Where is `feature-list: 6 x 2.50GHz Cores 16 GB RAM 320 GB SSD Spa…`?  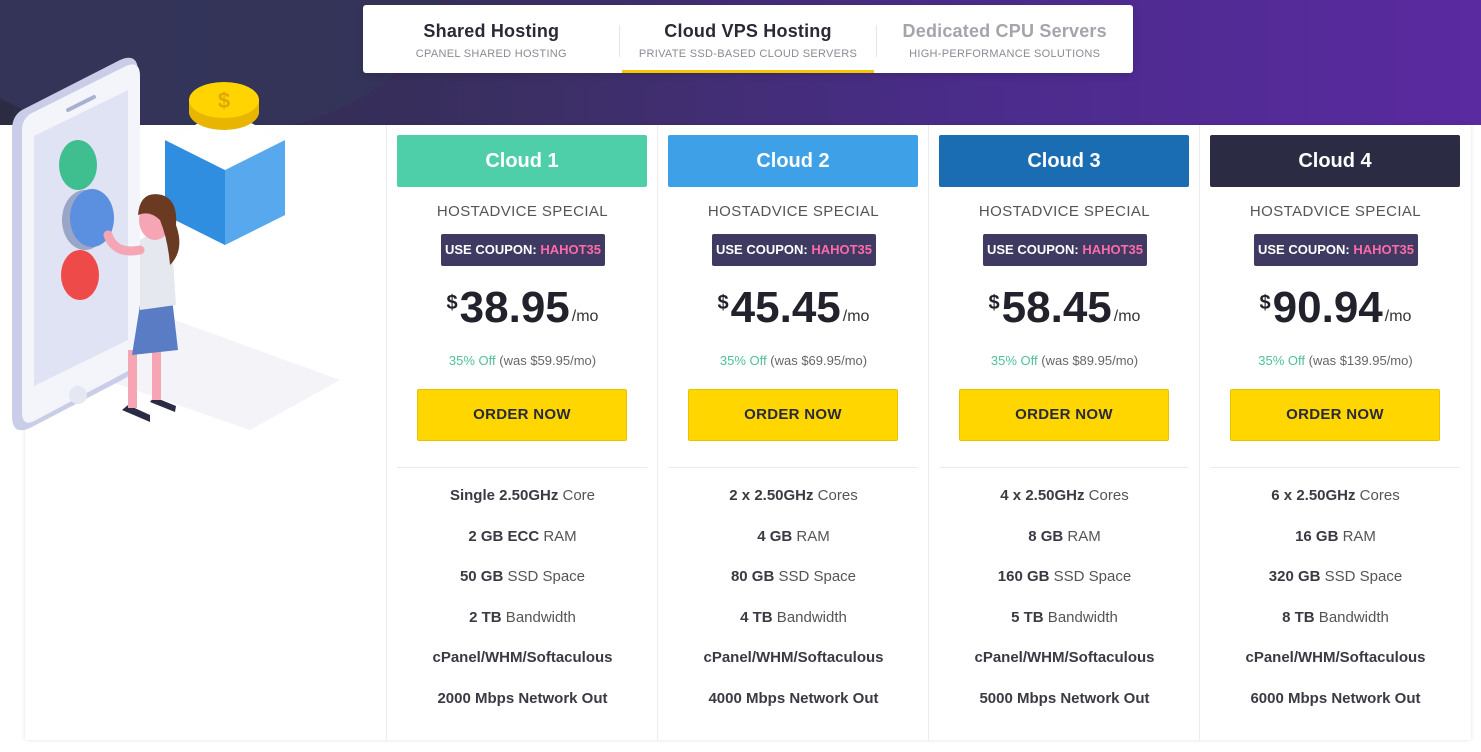 feature-list: 6 x 2.50GHz Cores 16 GB RAM 320 GB SSD Spa… is located at coordinates (1335, 604).